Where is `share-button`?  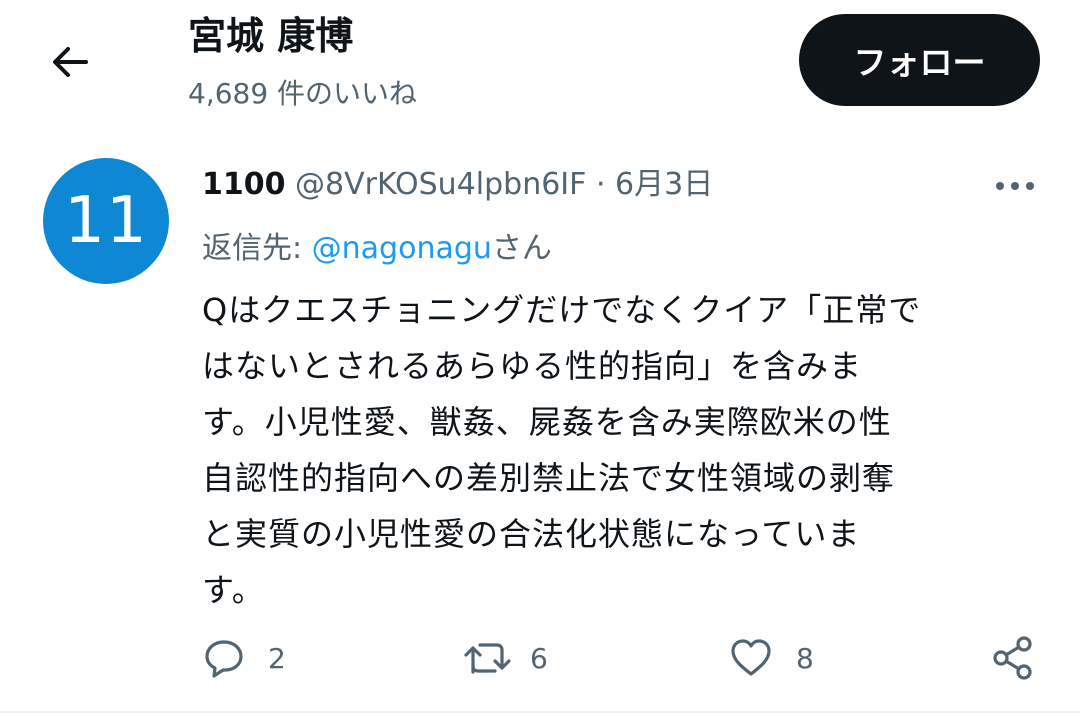 share-button is located at coordinates (1013, 658).